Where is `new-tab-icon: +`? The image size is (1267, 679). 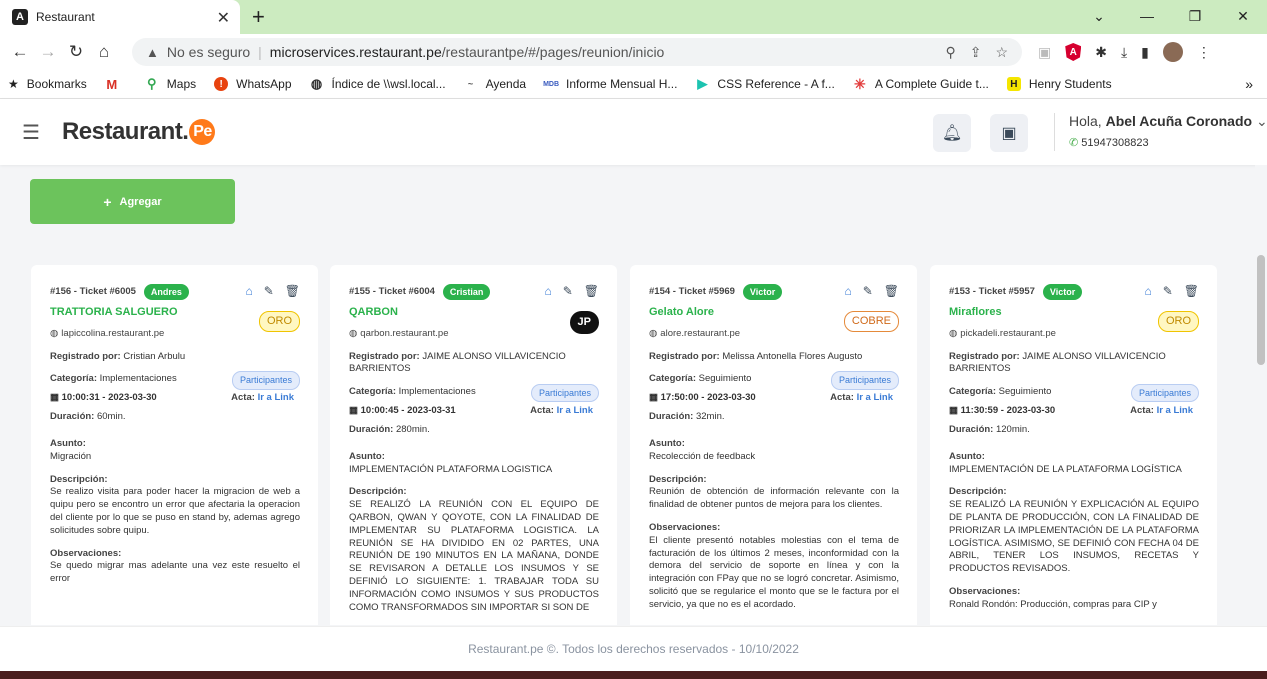 new-tab-icon: + is located at coordinates (258, 17).